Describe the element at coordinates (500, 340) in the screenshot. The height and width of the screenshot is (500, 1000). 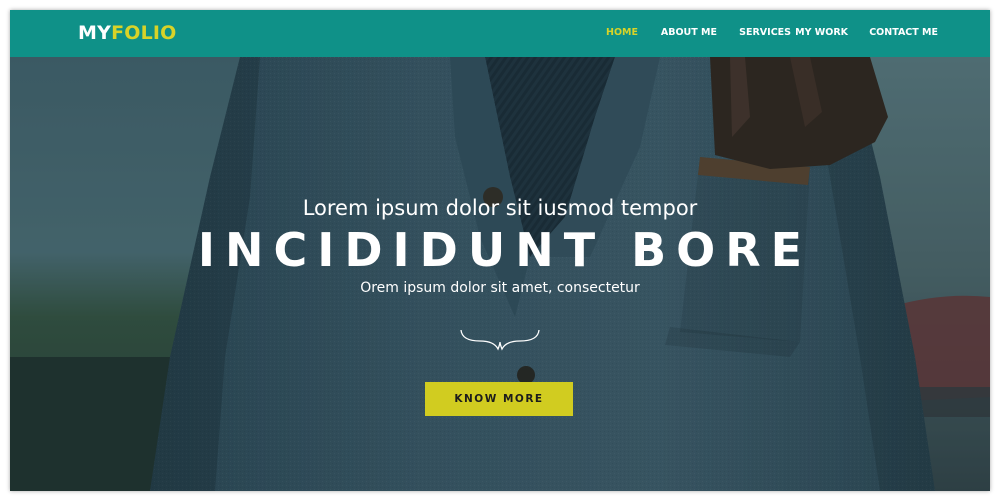
I see `curly-brace-divider-icon` at that location.